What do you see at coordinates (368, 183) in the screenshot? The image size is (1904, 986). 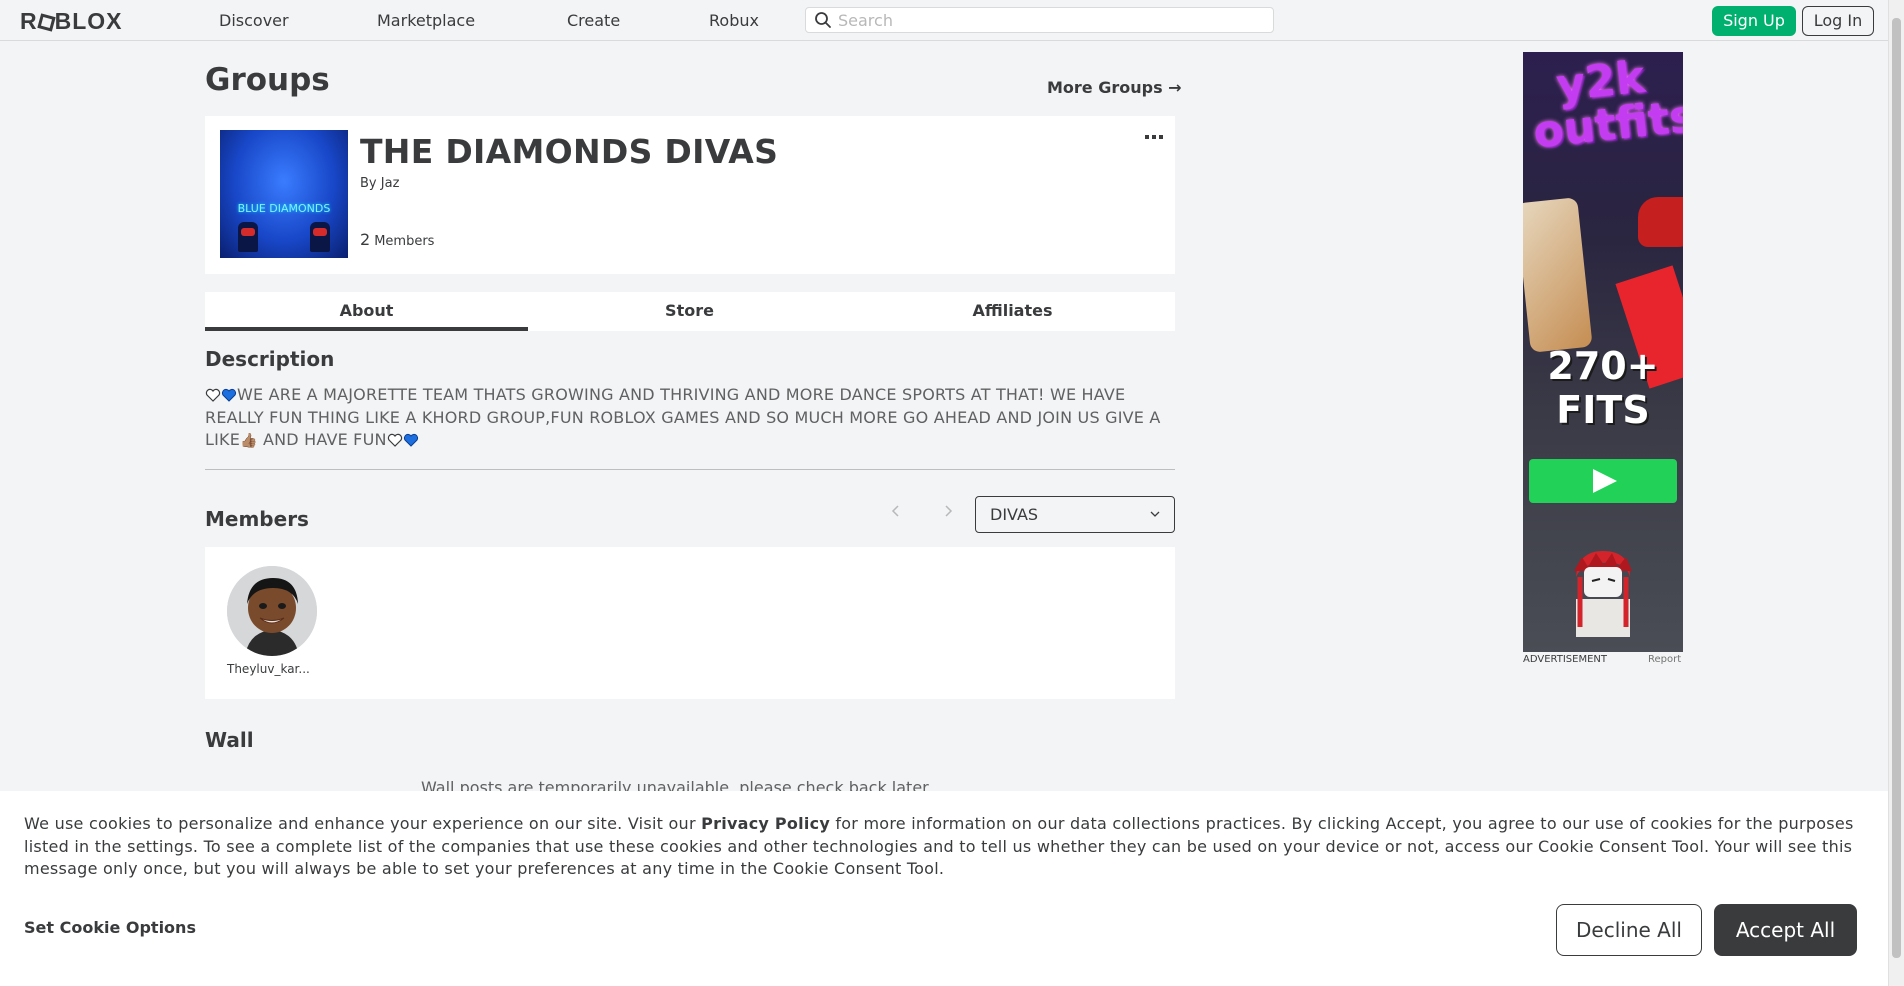 I see `owner-label: By` at bounding box center [368, 183].